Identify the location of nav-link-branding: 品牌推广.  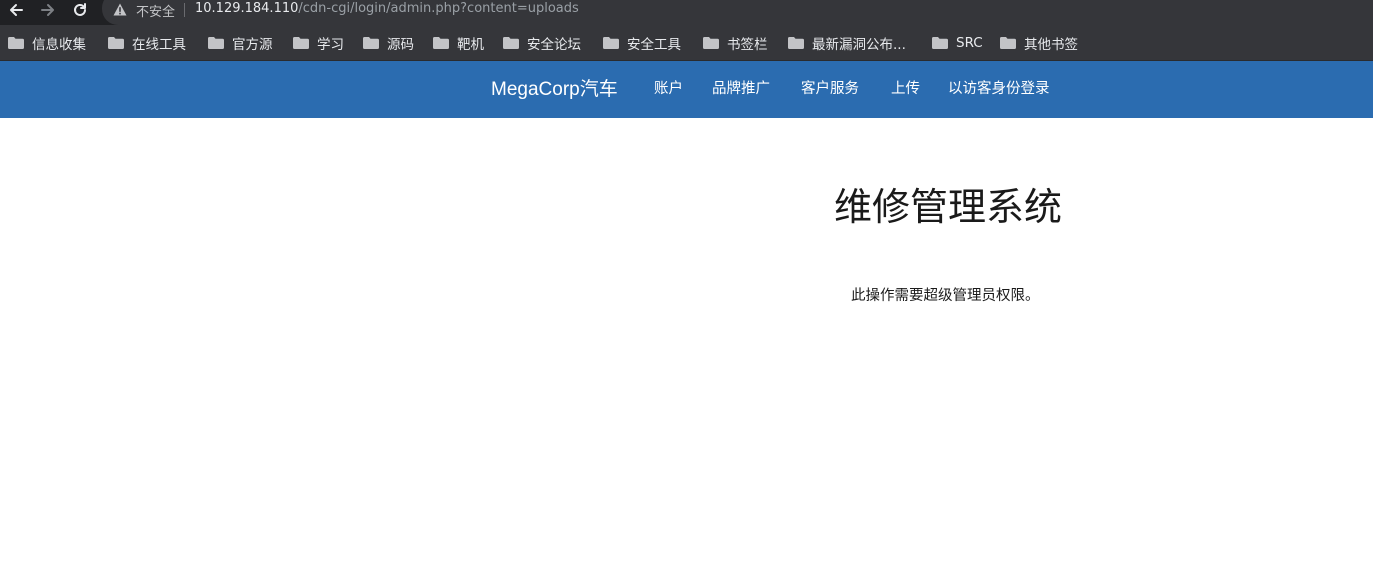
(741, 89).